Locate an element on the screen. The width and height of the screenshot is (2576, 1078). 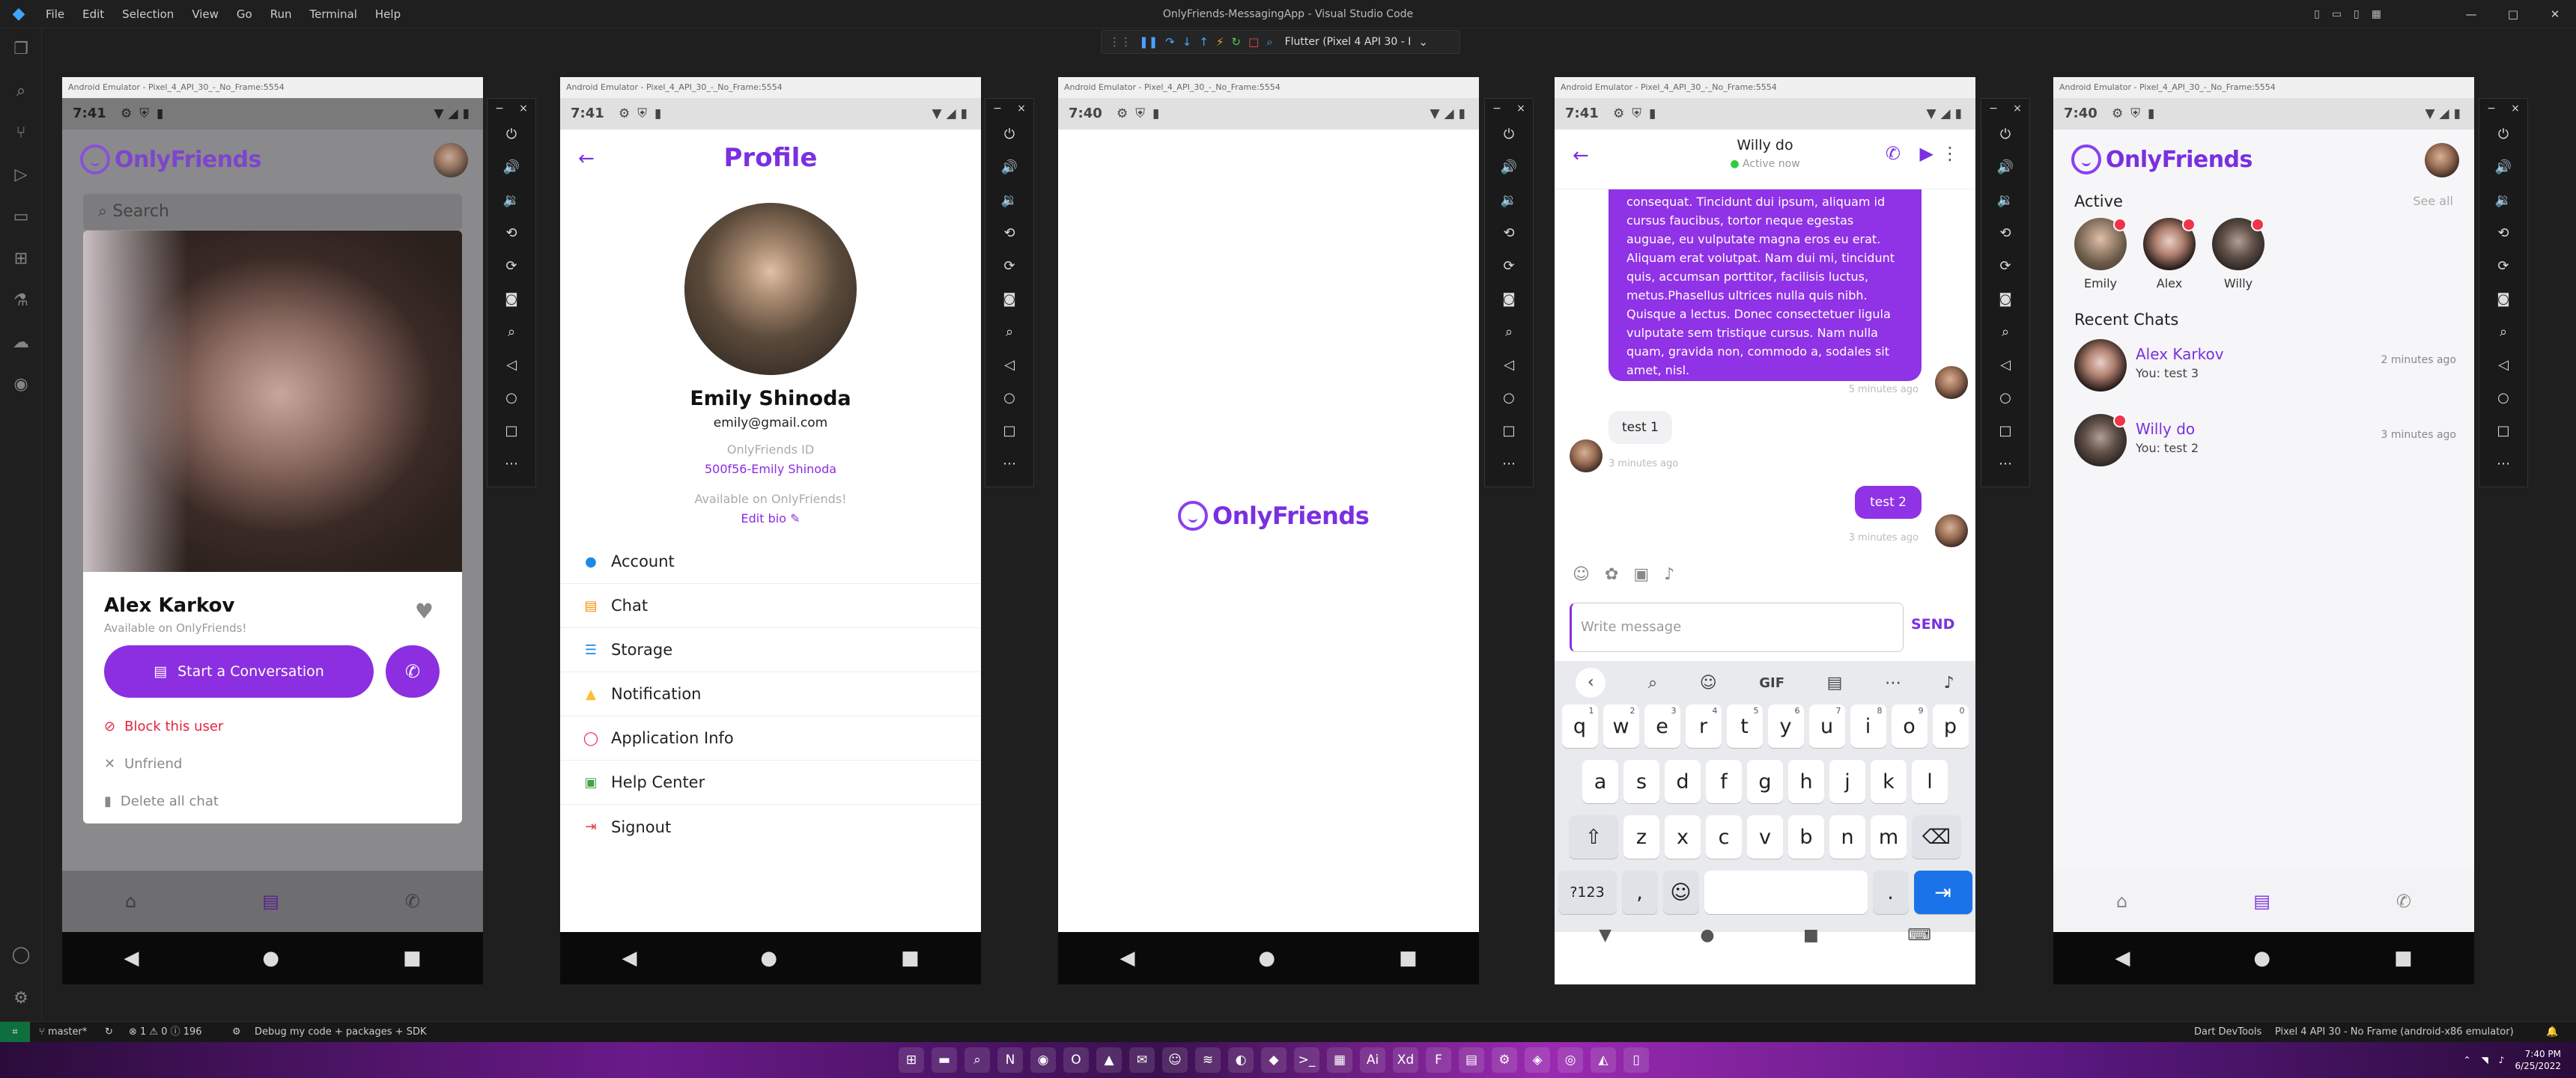
stop-icon: □ is located at coordinates (1253, 42).